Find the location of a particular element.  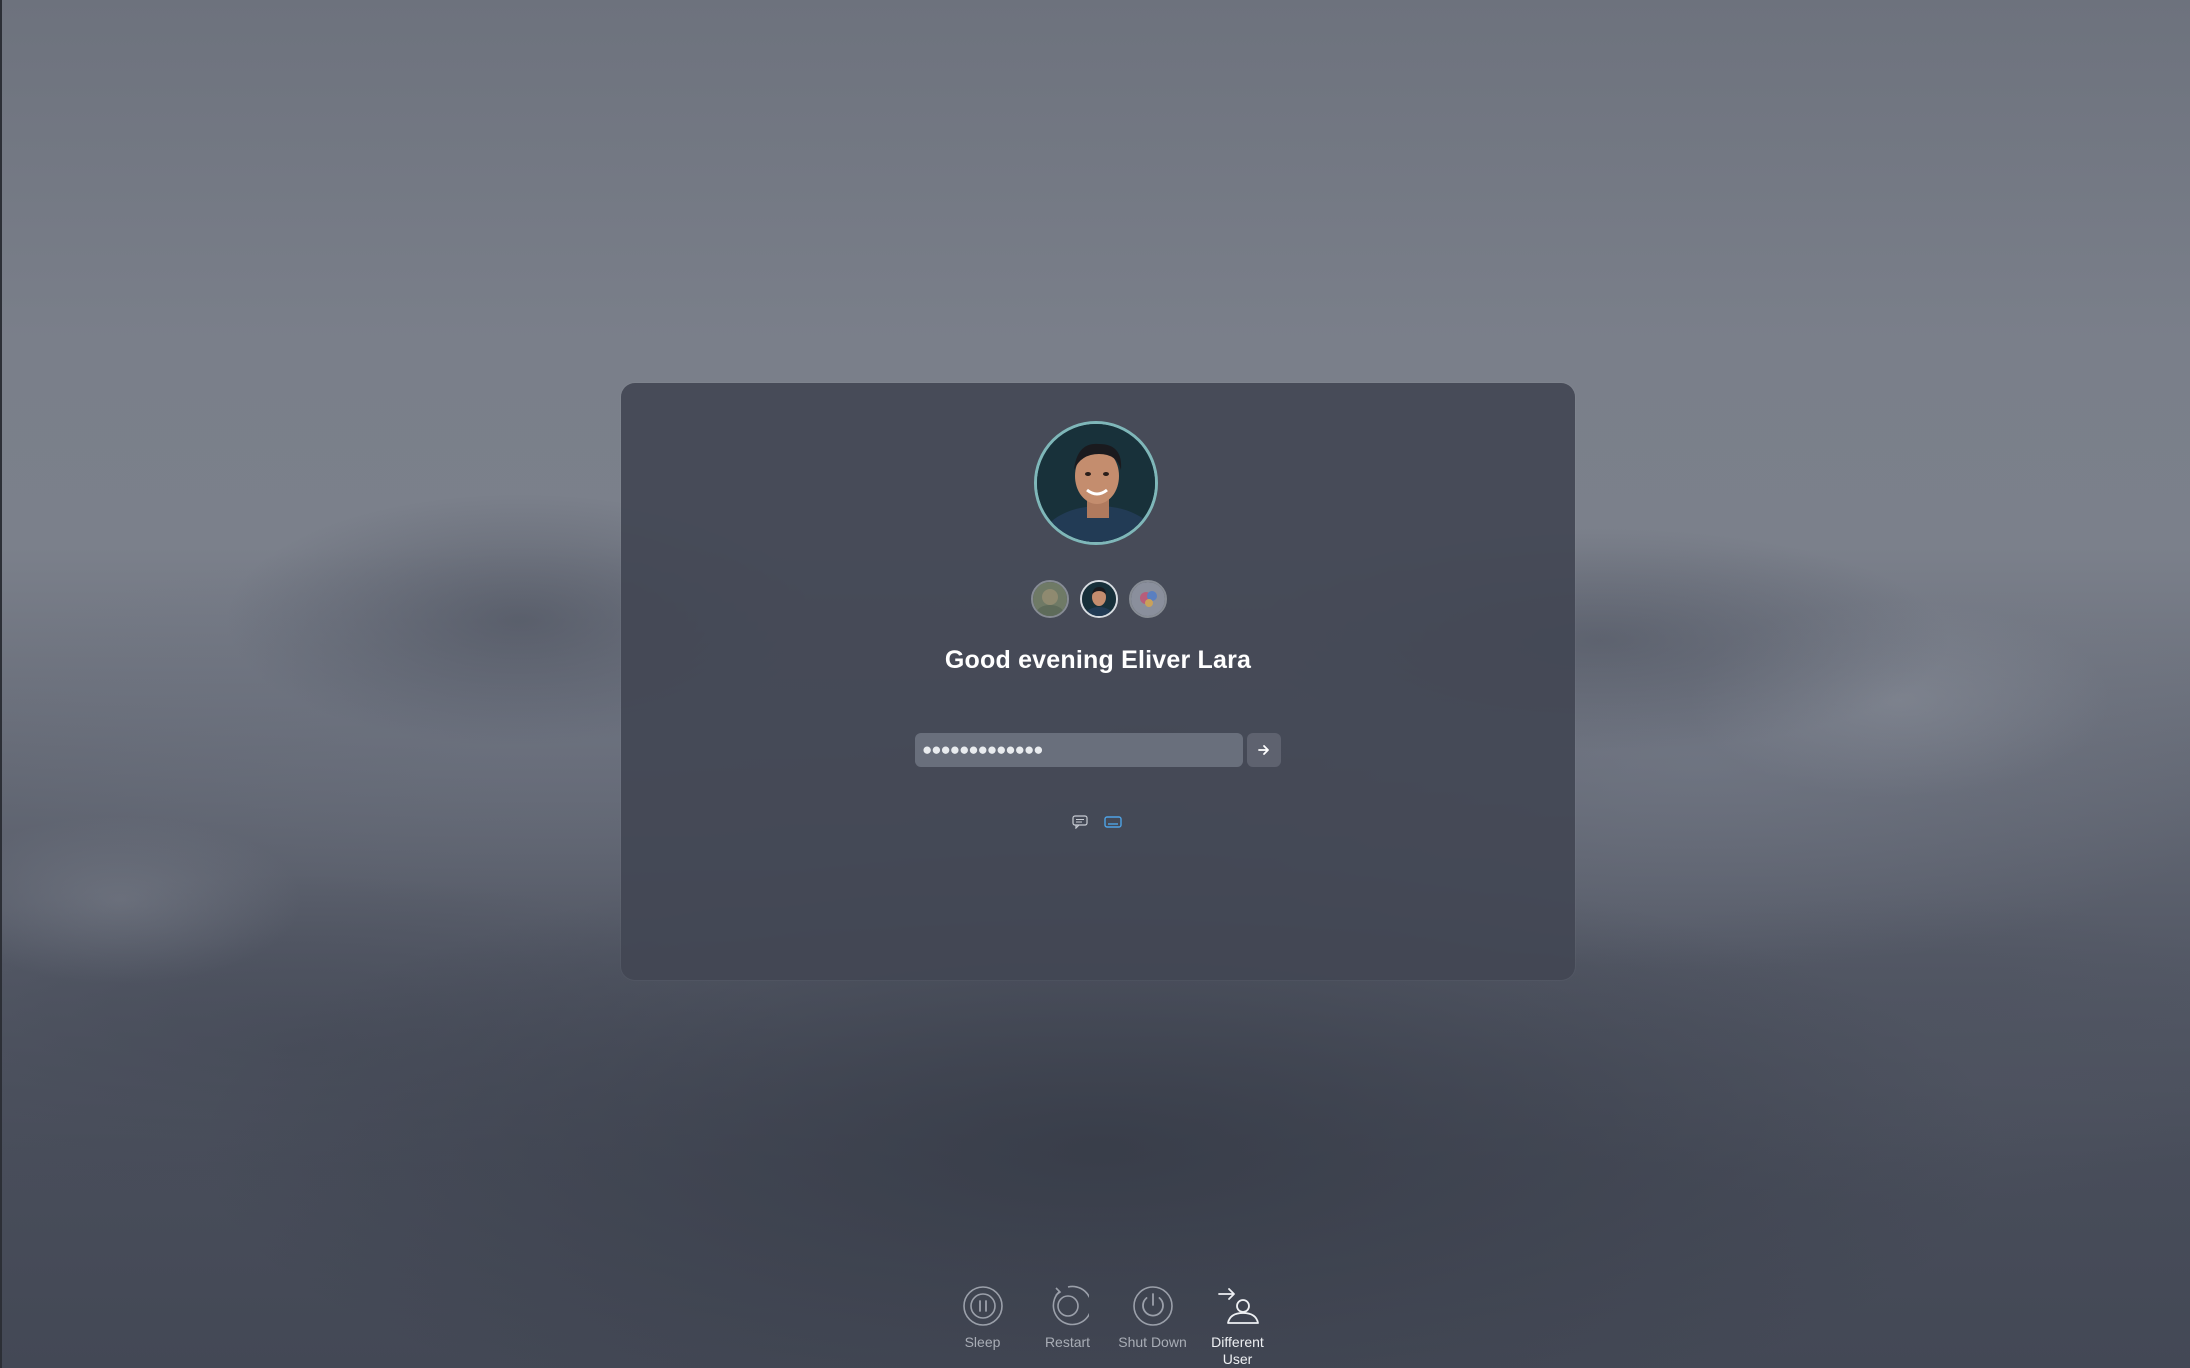

sleep-button: Sleep is located at coordinates (982, 1326).